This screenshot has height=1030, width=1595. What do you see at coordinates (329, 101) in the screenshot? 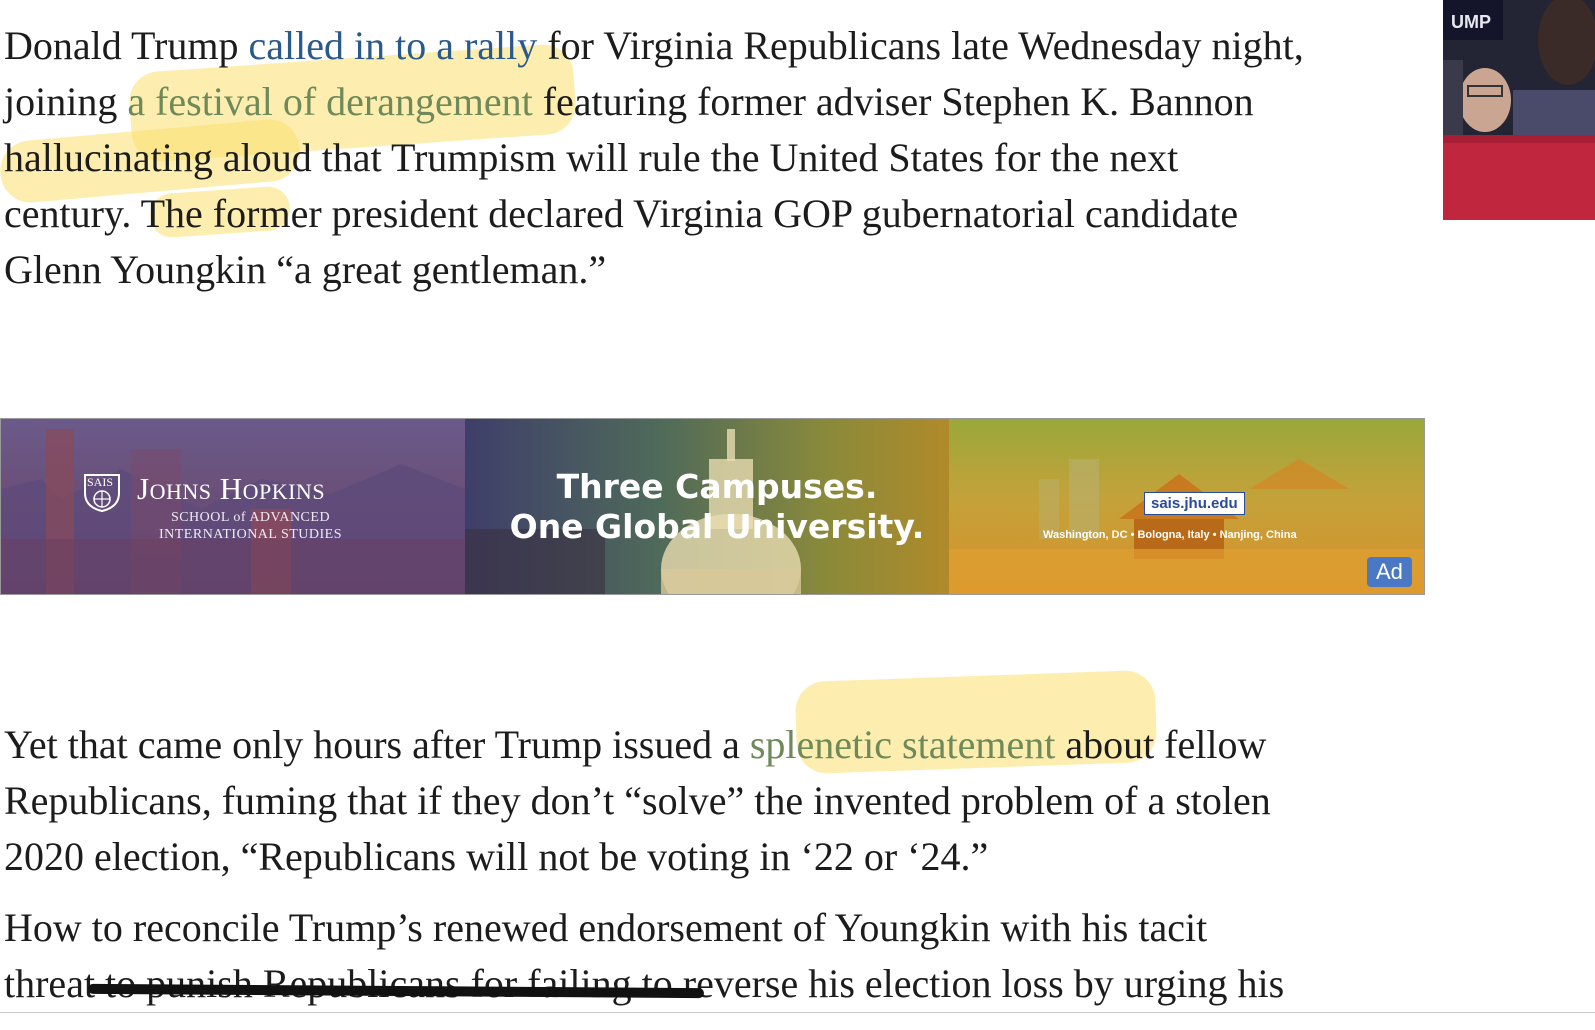
I see `festival-link: a festival of derangement` at bounding box center [329, 101].